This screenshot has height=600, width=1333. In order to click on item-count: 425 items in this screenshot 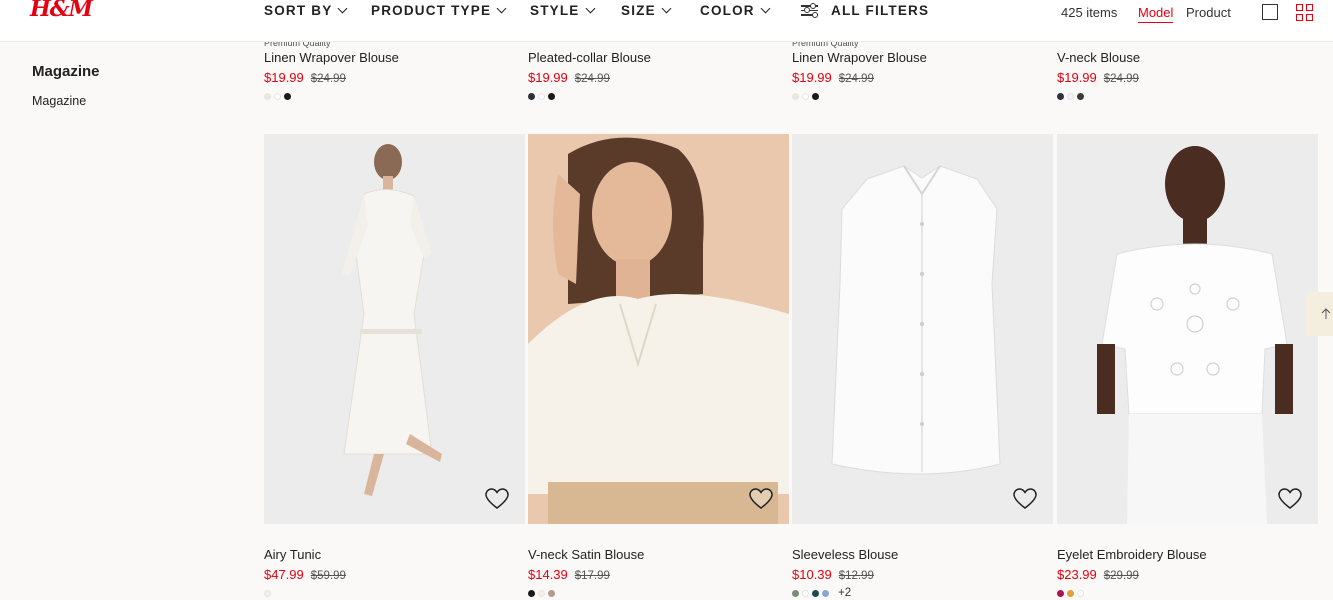, I will do `click(1089, 12)`.